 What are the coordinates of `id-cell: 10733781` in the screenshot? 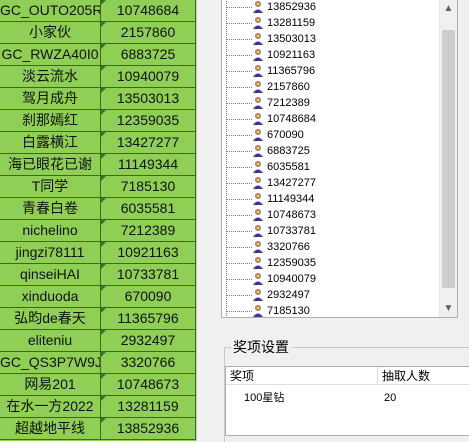 It's located at (148, 274).